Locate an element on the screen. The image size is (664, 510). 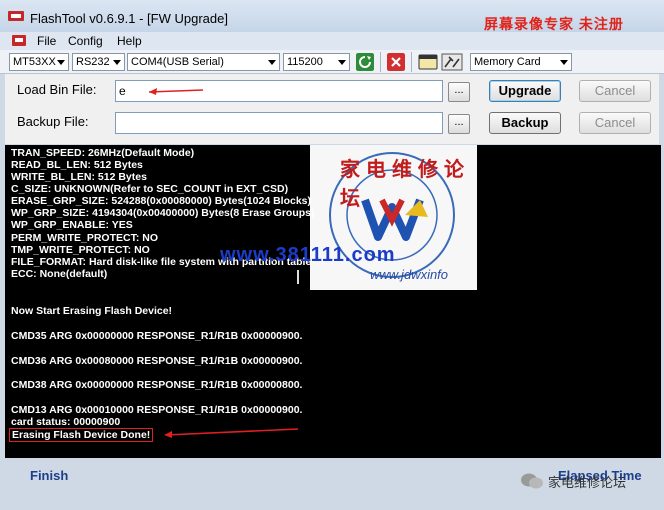
menu-file: File is located at coordinates (46, 41).